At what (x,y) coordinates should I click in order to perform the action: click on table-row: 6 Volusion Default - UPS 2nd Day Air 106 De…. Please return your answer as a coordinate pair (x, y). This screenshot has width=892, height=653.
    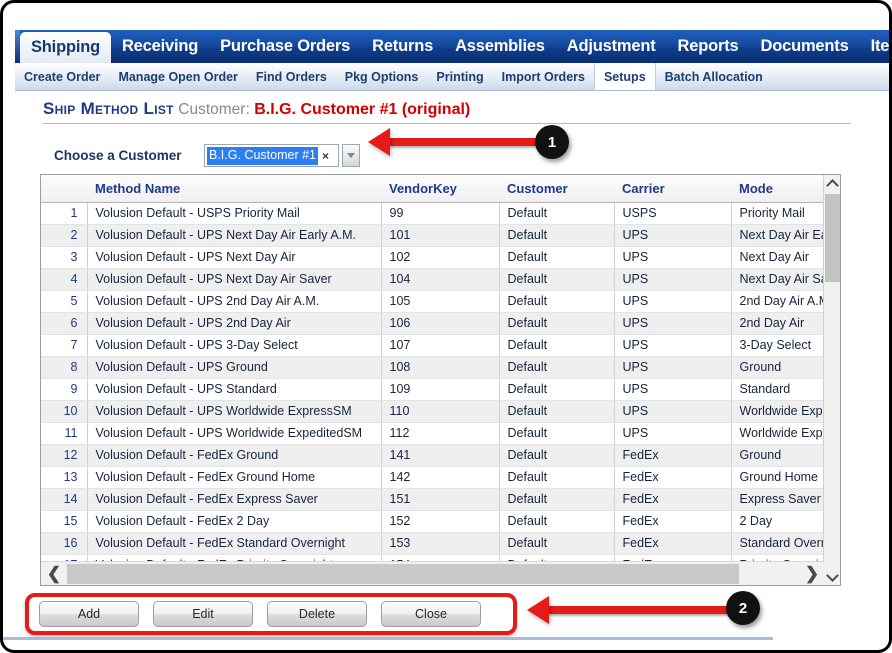
    Looking at the image, I should click on (433, 323).